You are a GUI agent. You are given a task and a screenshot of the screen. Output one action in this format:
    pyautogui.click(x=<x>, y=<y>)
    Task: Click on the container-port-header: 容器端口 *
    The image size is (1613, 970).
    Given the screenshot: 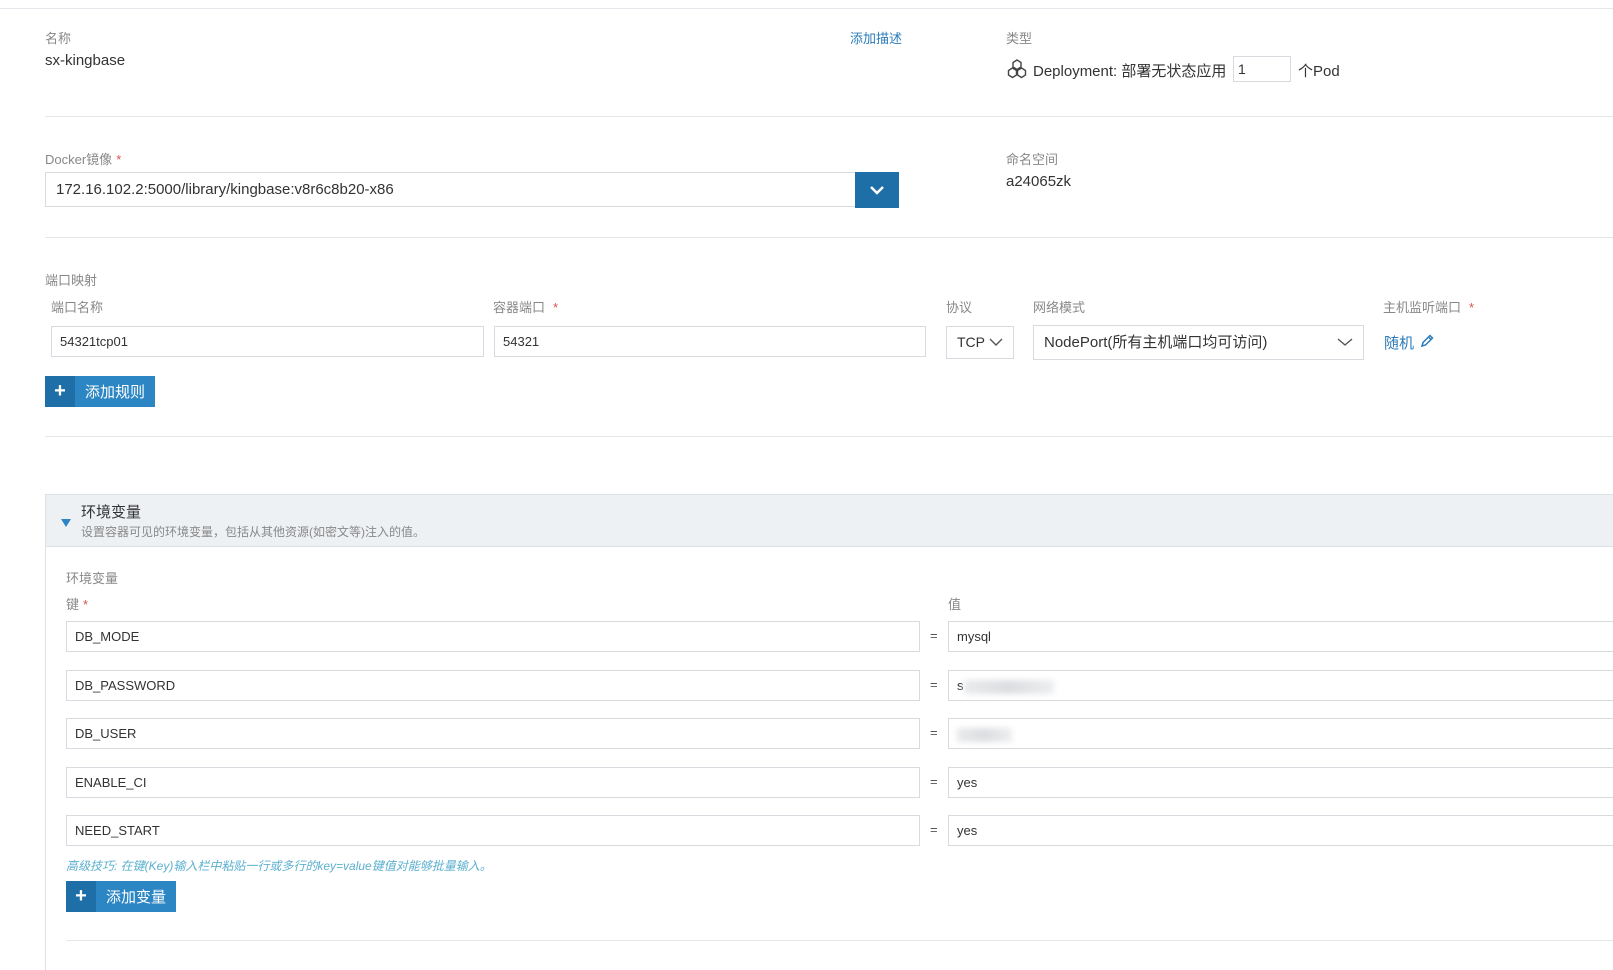 What is the action you would take?
    pyautogui.click(x=525, y=306)
    